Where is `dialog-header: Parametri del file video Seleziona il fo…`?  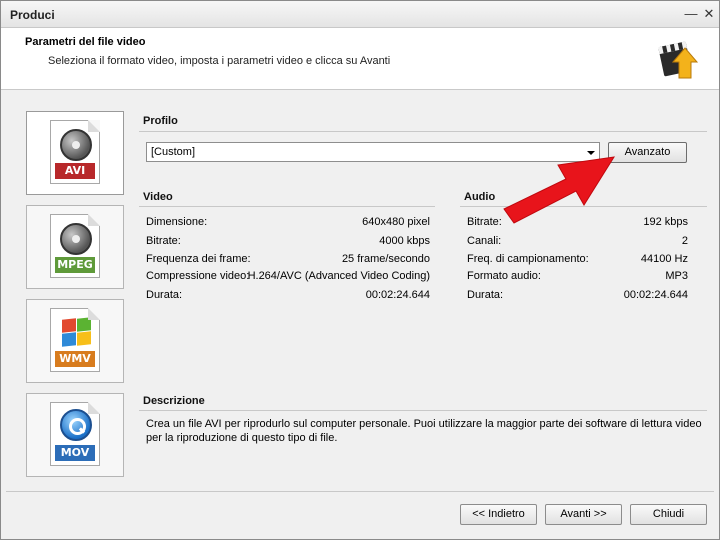
dialog-header: Parametri del file video Seleziona il fo… is located at coordinates (360, 59).